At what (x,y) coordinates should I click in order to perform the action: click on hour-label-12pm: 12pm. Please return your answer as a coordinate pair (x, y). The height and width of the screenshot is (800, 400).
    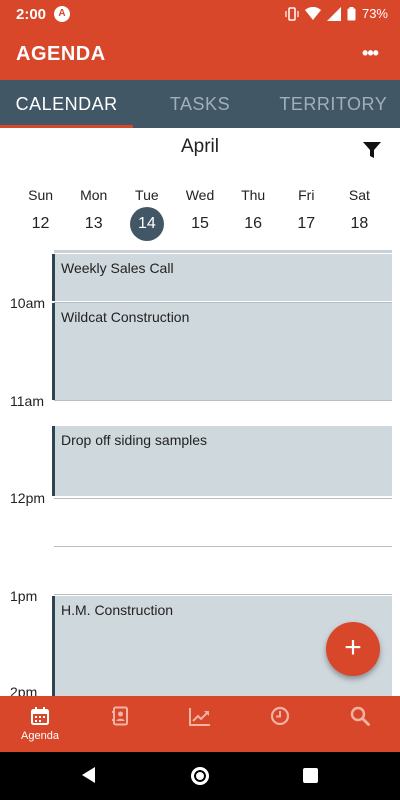
    Looking at the image, I should click on (28, 498).